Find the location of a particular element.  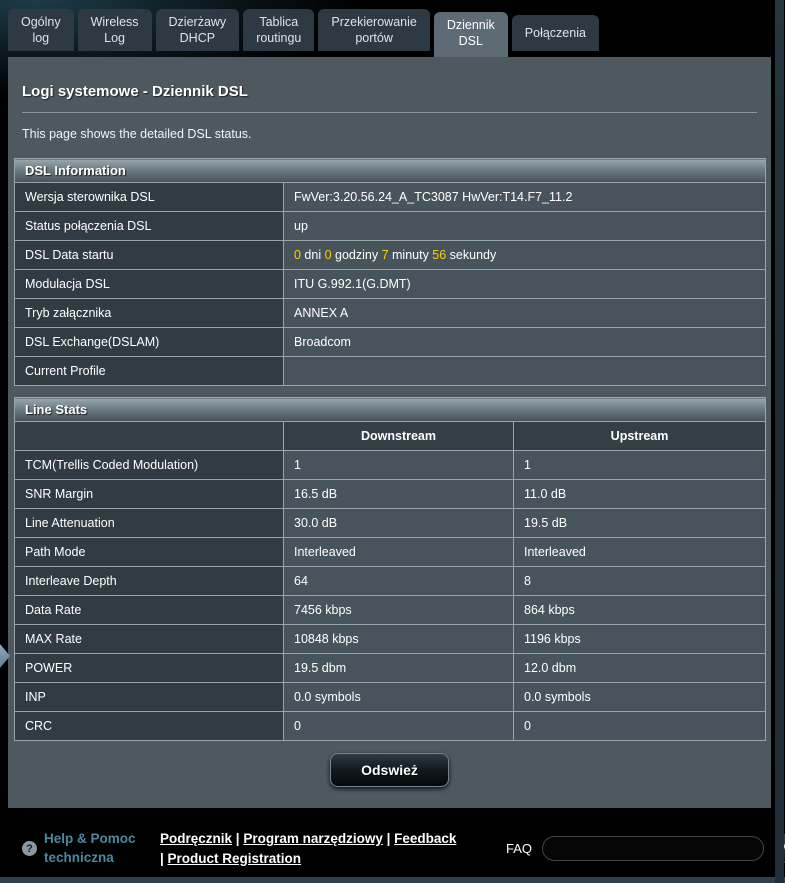

bottom-edge is located at coordinates (392, 880).